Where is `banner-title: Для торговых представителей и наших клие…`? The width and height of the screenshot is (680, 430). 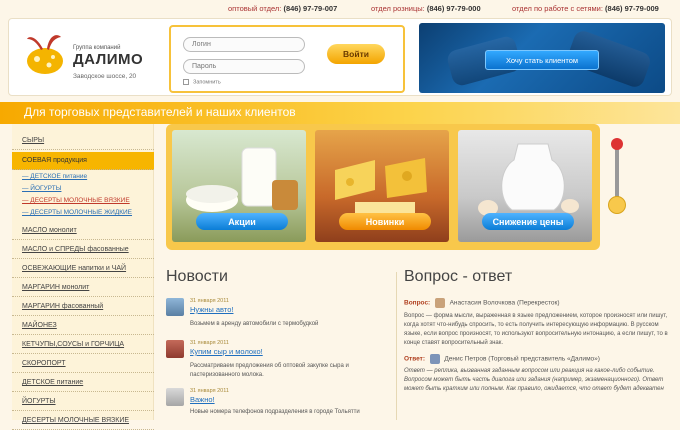
banner-title: Для торговых представителей и наших клие… is located at coordinates (160, 112).